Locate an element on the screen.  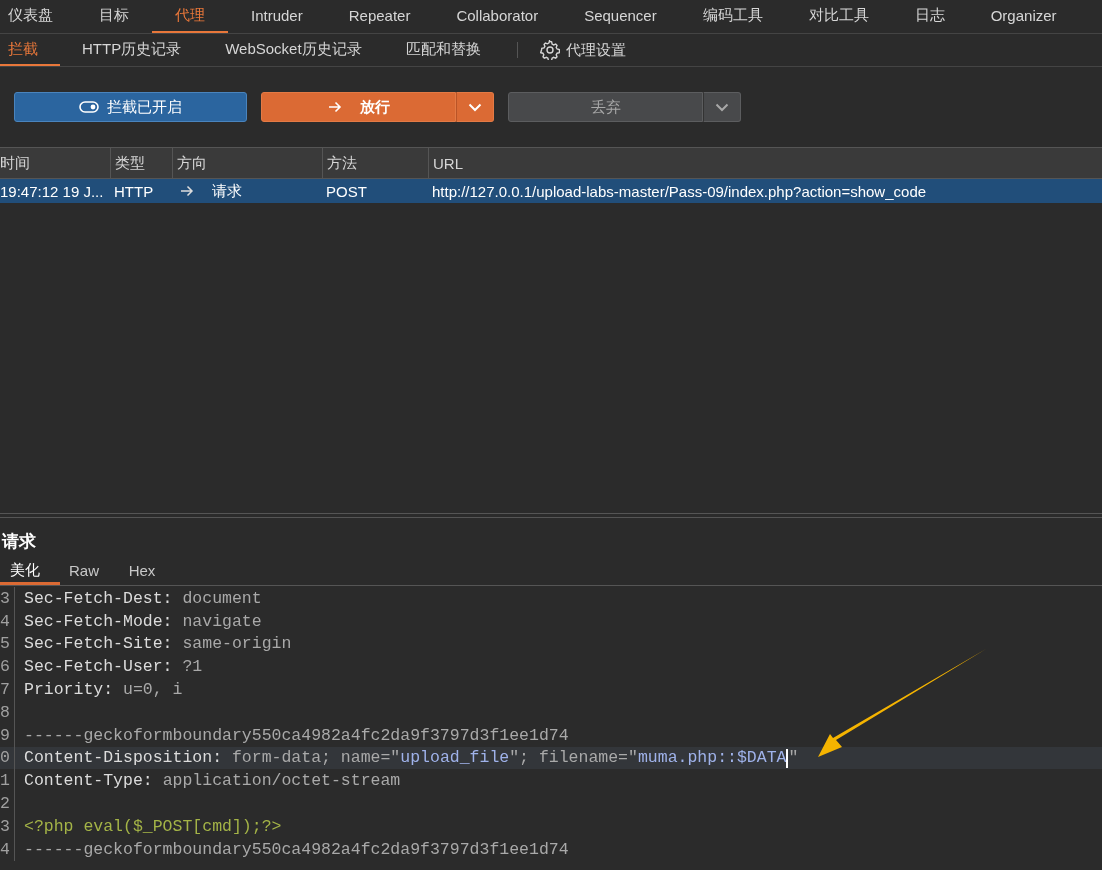
drop-button: 丢弃 is located at coordinates (605, 107).